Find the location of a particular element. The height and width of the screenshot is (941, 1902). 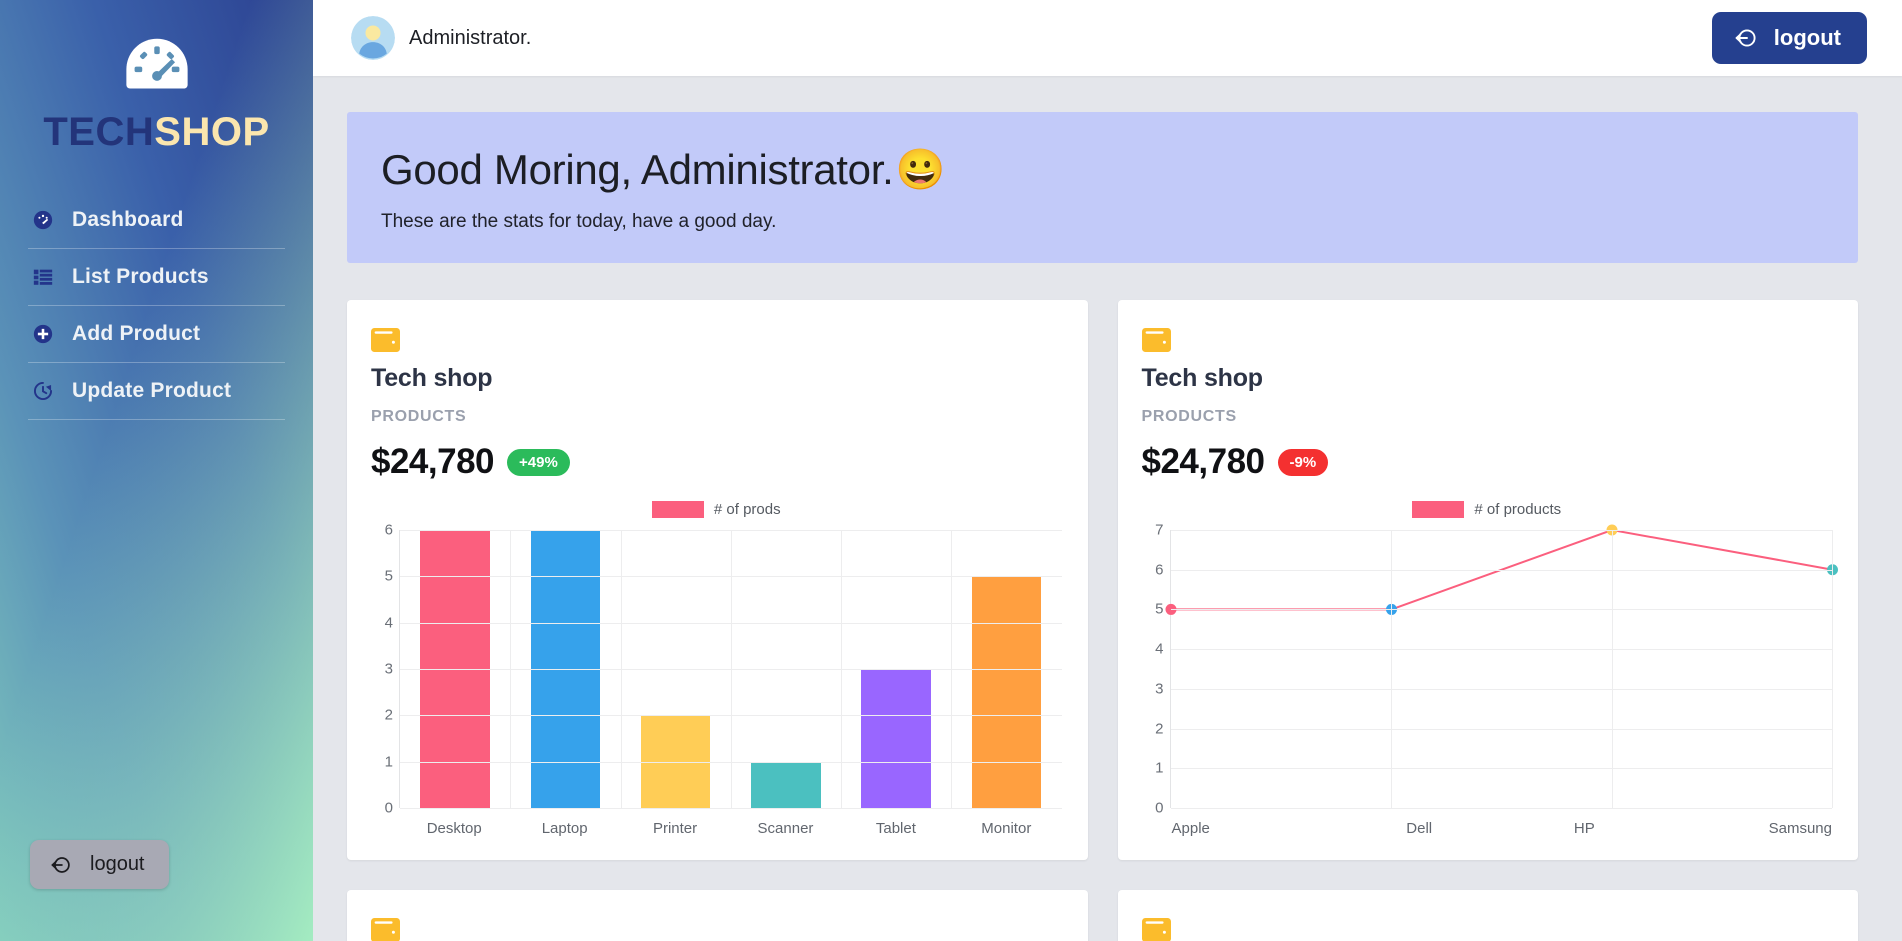

card-value-row: $24,780 +49% is located at coordinates (716, 462).